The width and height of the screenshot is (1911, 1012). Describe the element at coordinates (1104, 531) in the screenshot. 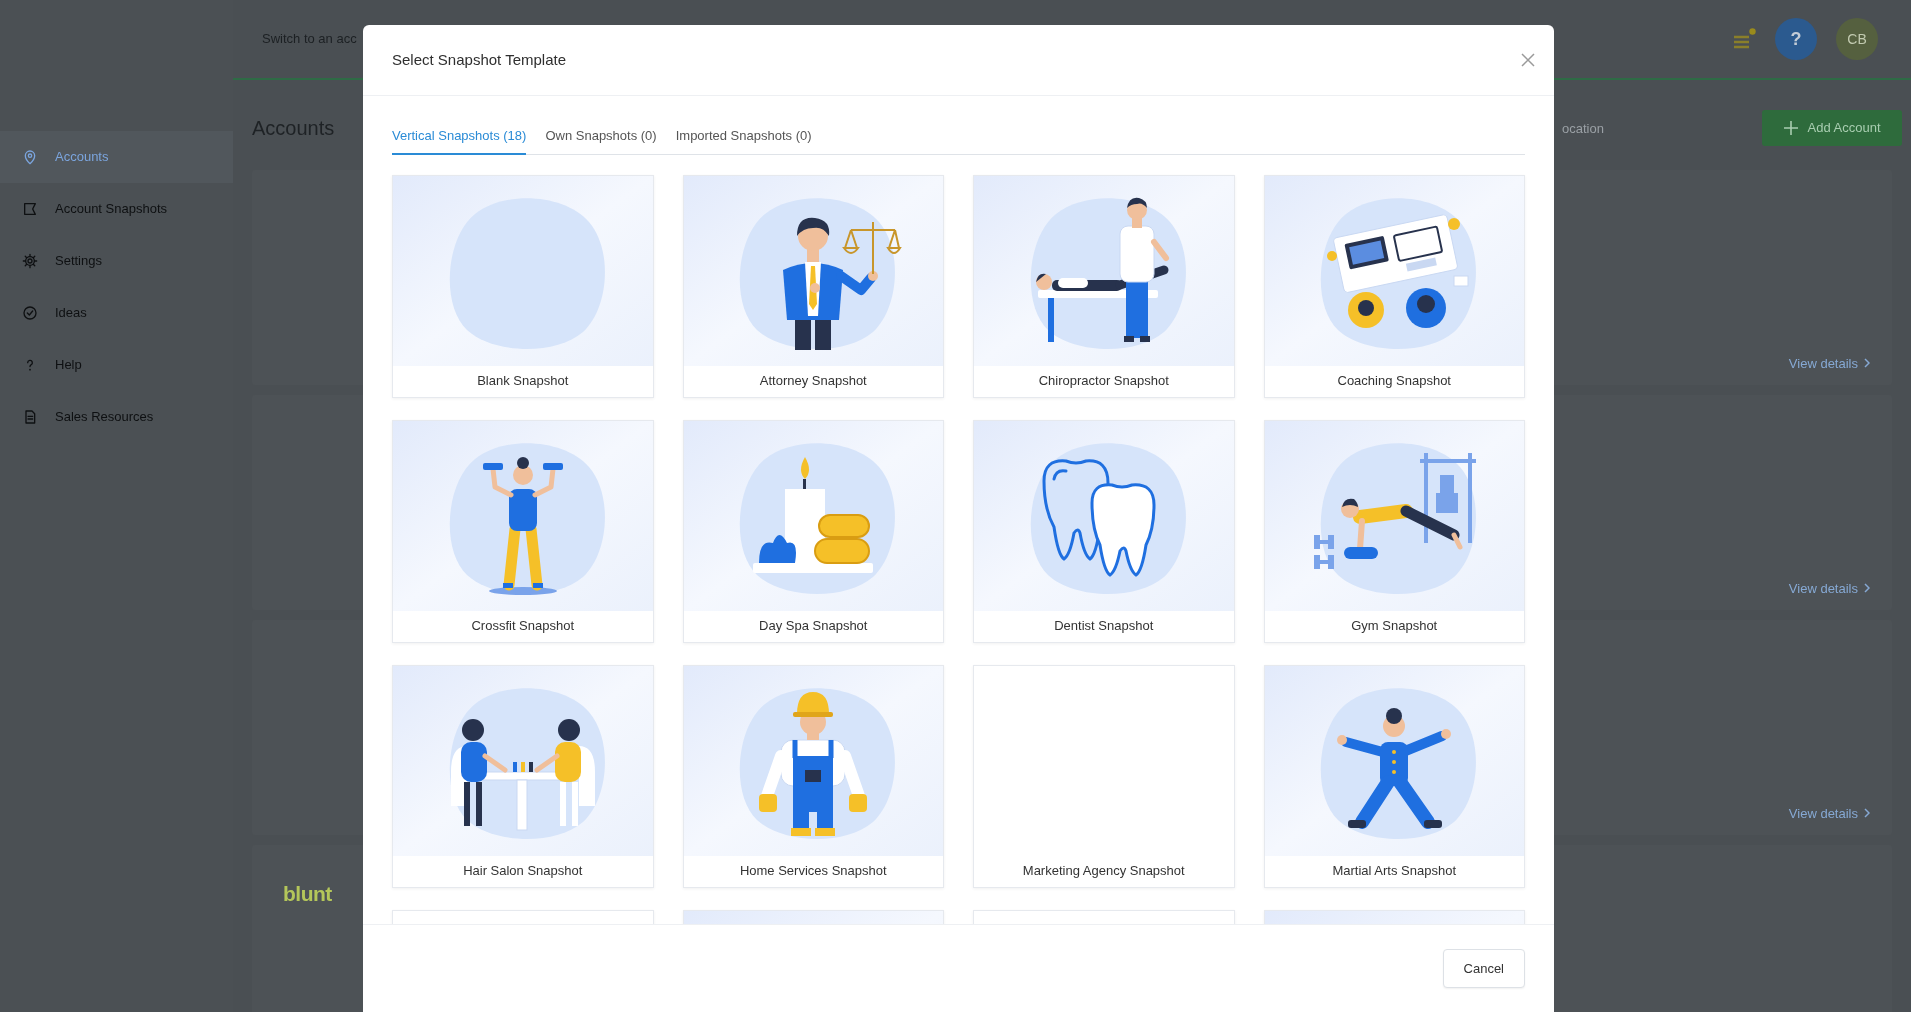

I see `template-card: Dentist Snapshot` at that location.